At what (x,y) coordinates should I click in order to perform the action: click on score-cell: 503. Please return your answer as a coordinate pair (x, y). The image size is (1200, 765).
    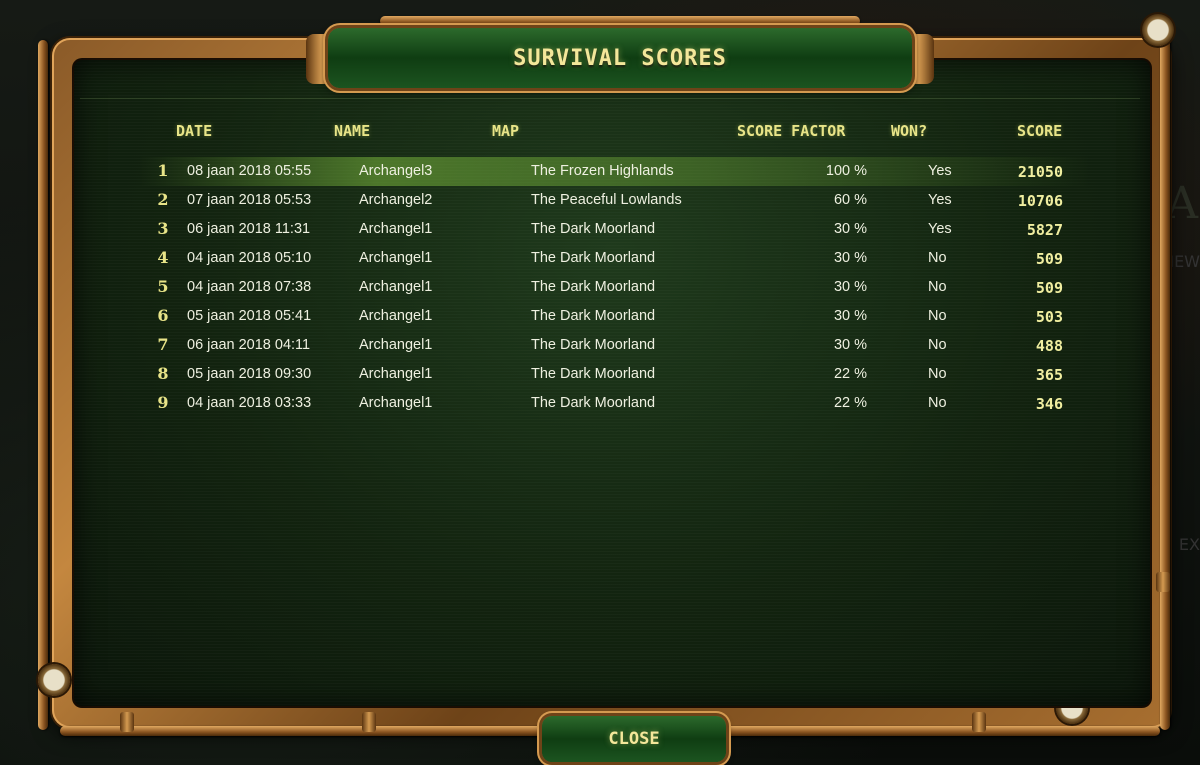
    Looking at the image, I should click on (1049, 317).